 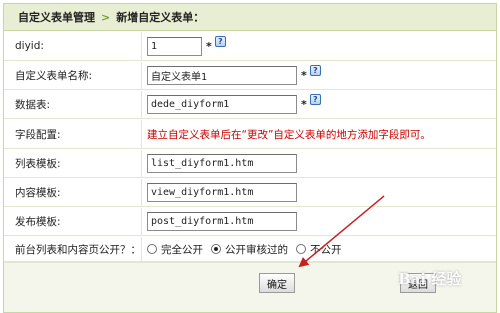 What do you see at coordinates (250, 46) in the screenshot?
I see `row-diyid: diyid: * ?` at bounding box center [250, 46].